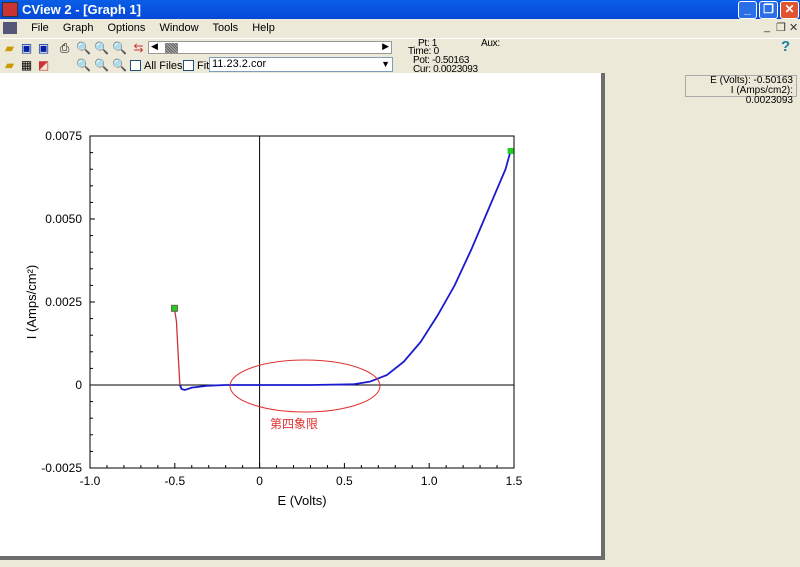 Image resolution: width=800 pixels, height=567 pixels. What do you see at coordinates (400, 9) in the screenshot?
I see `title-bar: CView 2 - [Graph 1] _ ❐ ✕` at bounding box center [400, 9].